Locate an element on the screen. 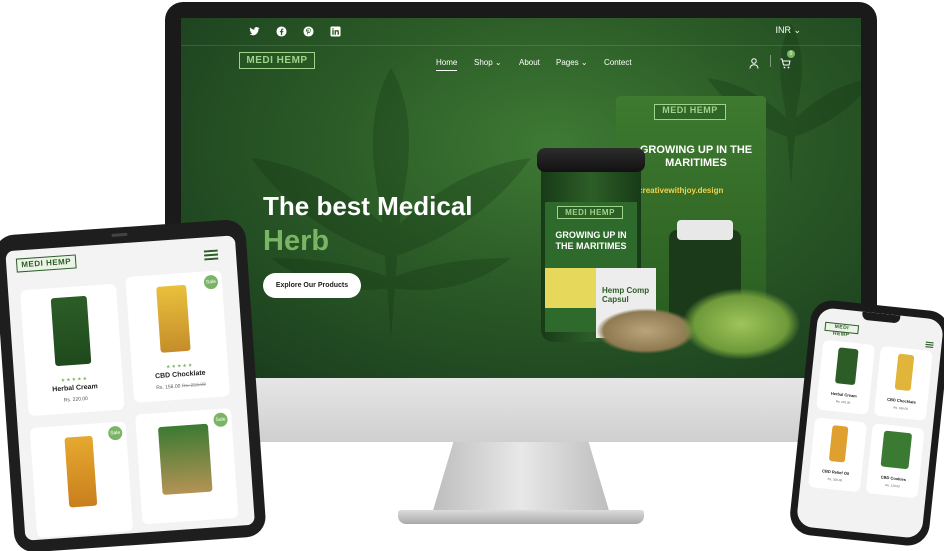 The height and width of the screenshot is (551, 944). phone-logo: MEDI HEMP is located at coordinates (842, 329).